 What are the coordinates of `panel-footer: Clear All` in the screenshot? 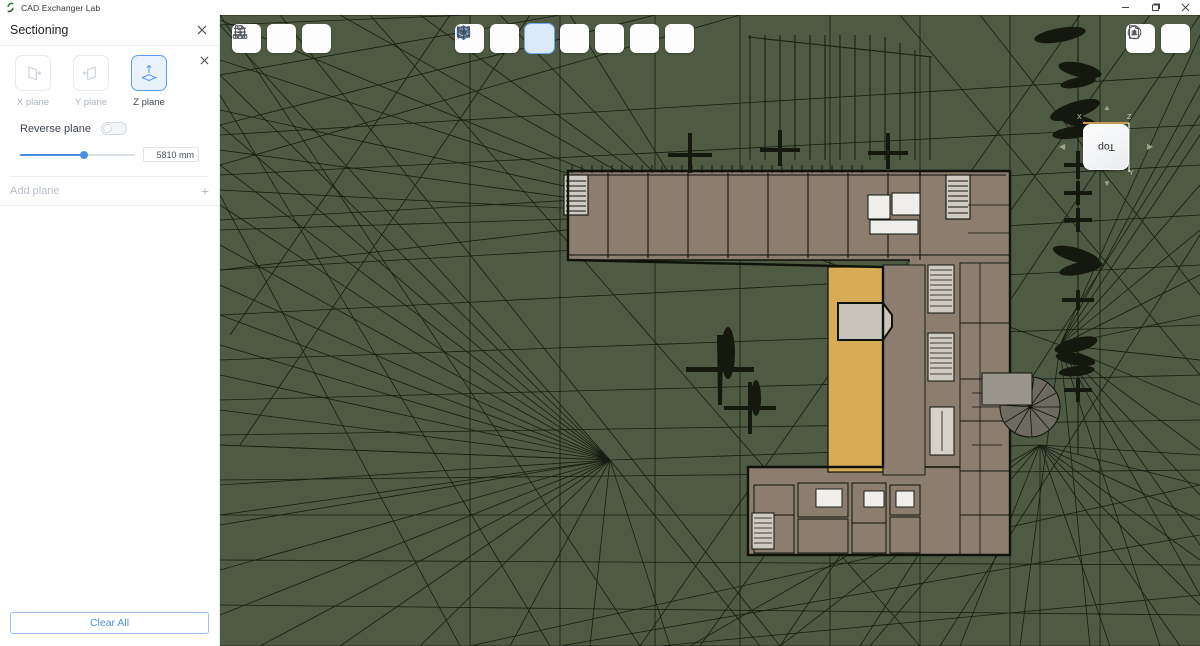 It's located at (109, 629).